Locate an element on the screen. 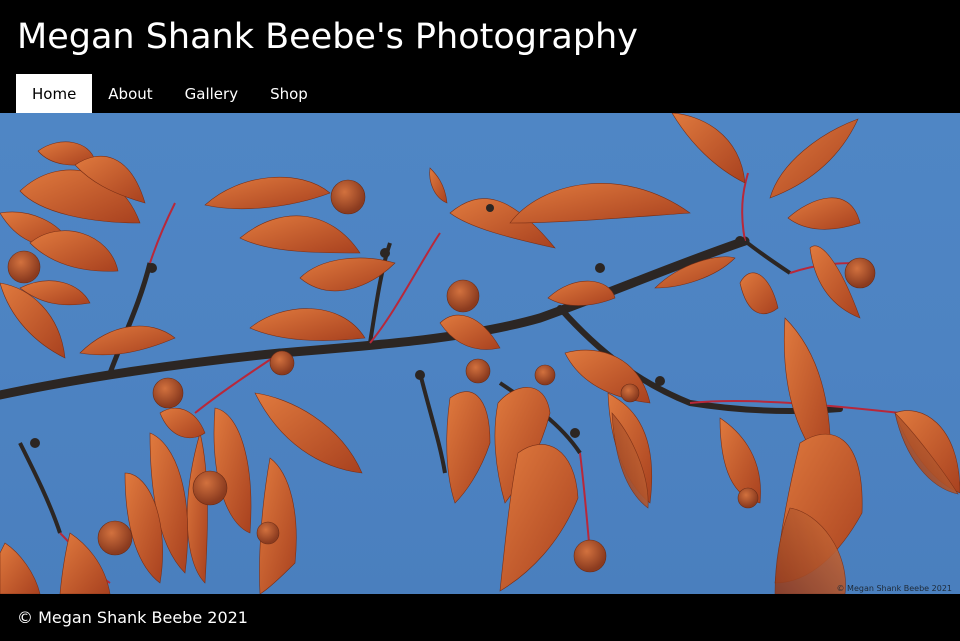  footer-copyright: © Megan Shank Beebe 2021 is located at coordinates (132, 617).